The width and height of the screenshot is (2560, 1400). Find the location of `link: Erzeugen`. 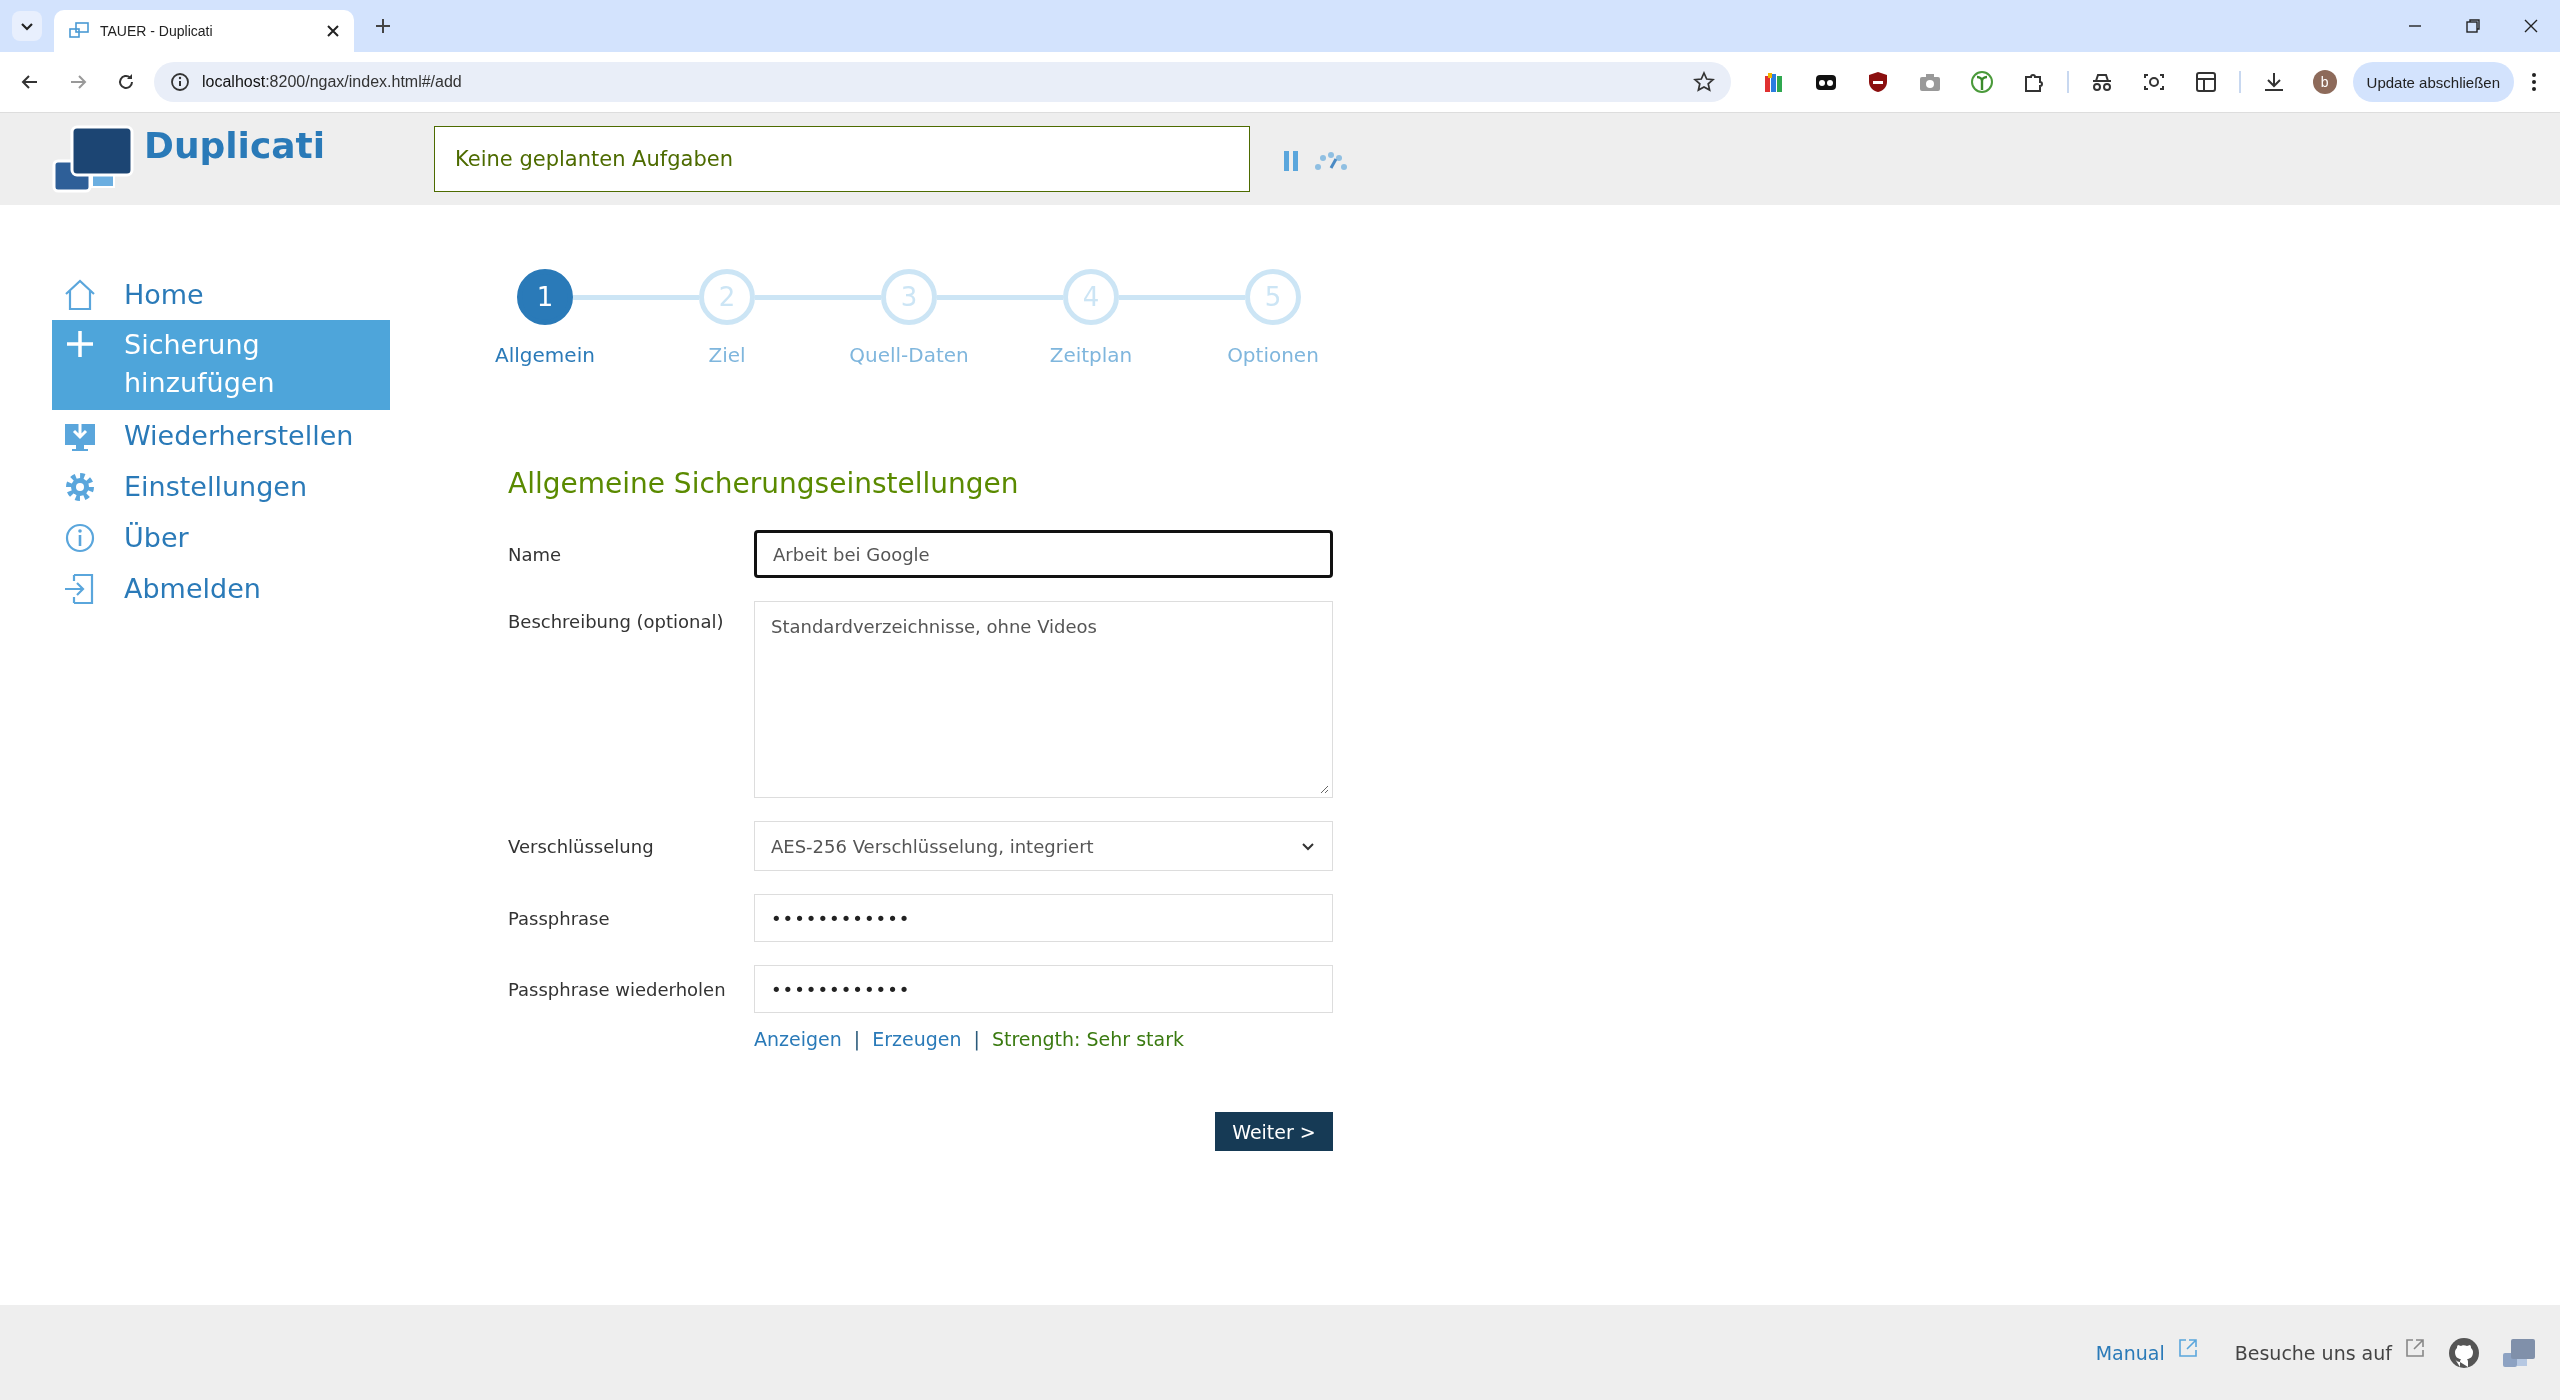

link: Erzeugen is located at coordinates (917, 1039).